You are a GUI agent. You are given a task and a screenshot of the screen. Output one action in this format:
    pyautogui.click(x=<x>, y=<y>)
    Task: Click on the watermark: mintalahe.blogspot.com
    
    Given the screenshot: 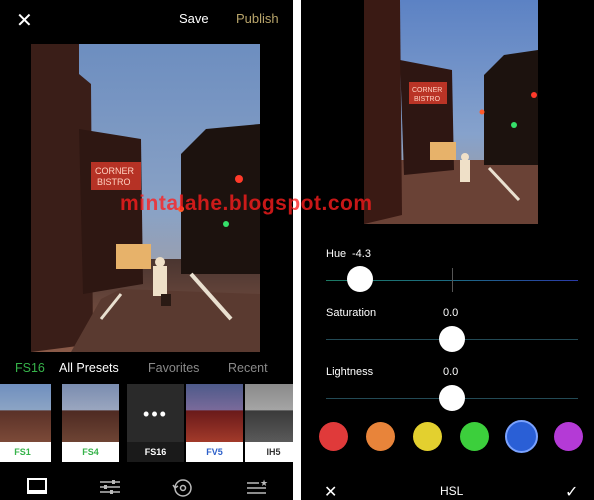 What is the action you would take?
    pyautogui.click(x=246, y=203)
    